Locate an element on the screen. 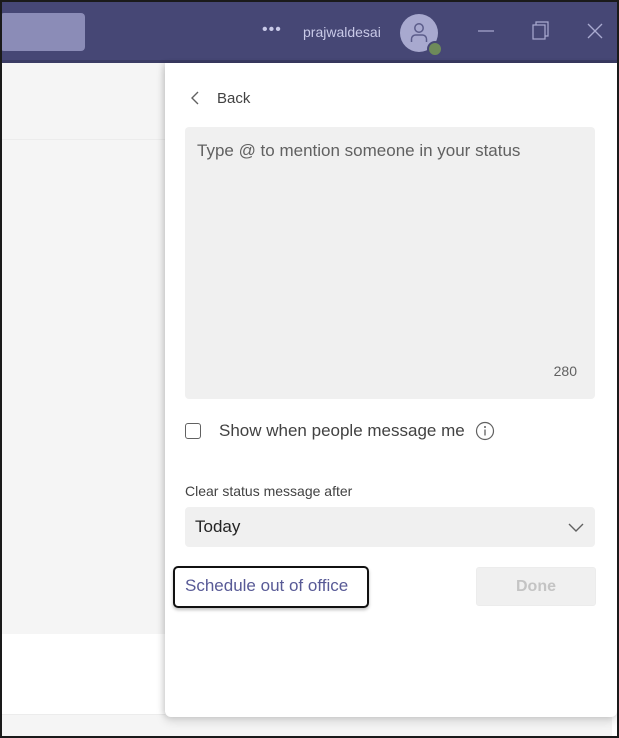 This screenshot has height=738, width=619. background-footer is located at coordinates (83, 674).